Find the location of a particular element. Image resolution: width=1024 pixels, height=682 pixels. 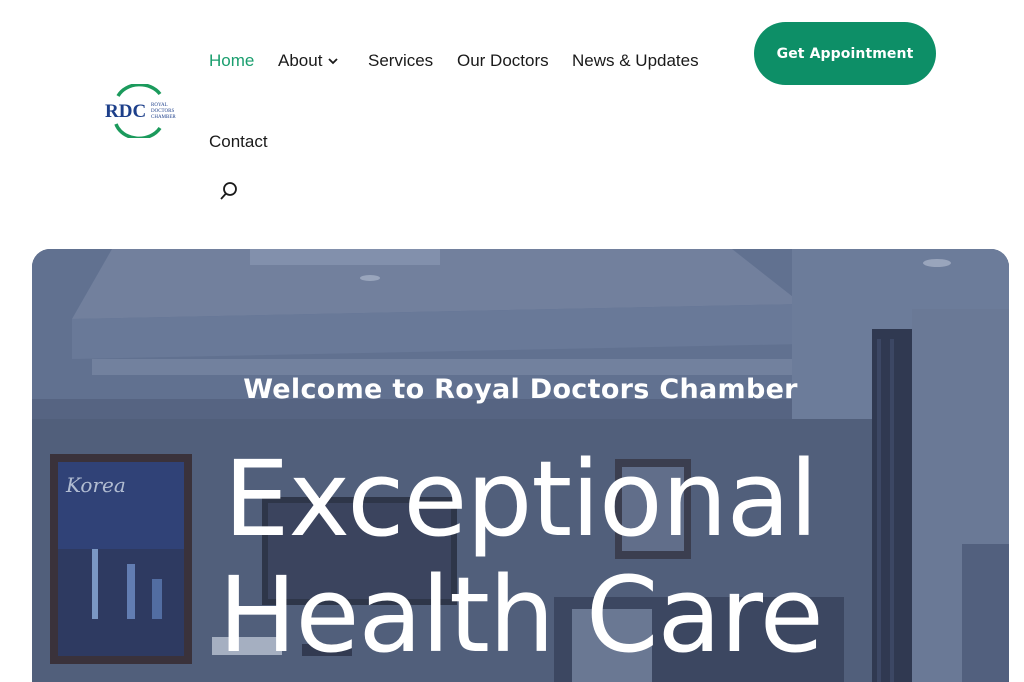

hero-title-line-1: Exceptional is located at coordinates (520, 499).